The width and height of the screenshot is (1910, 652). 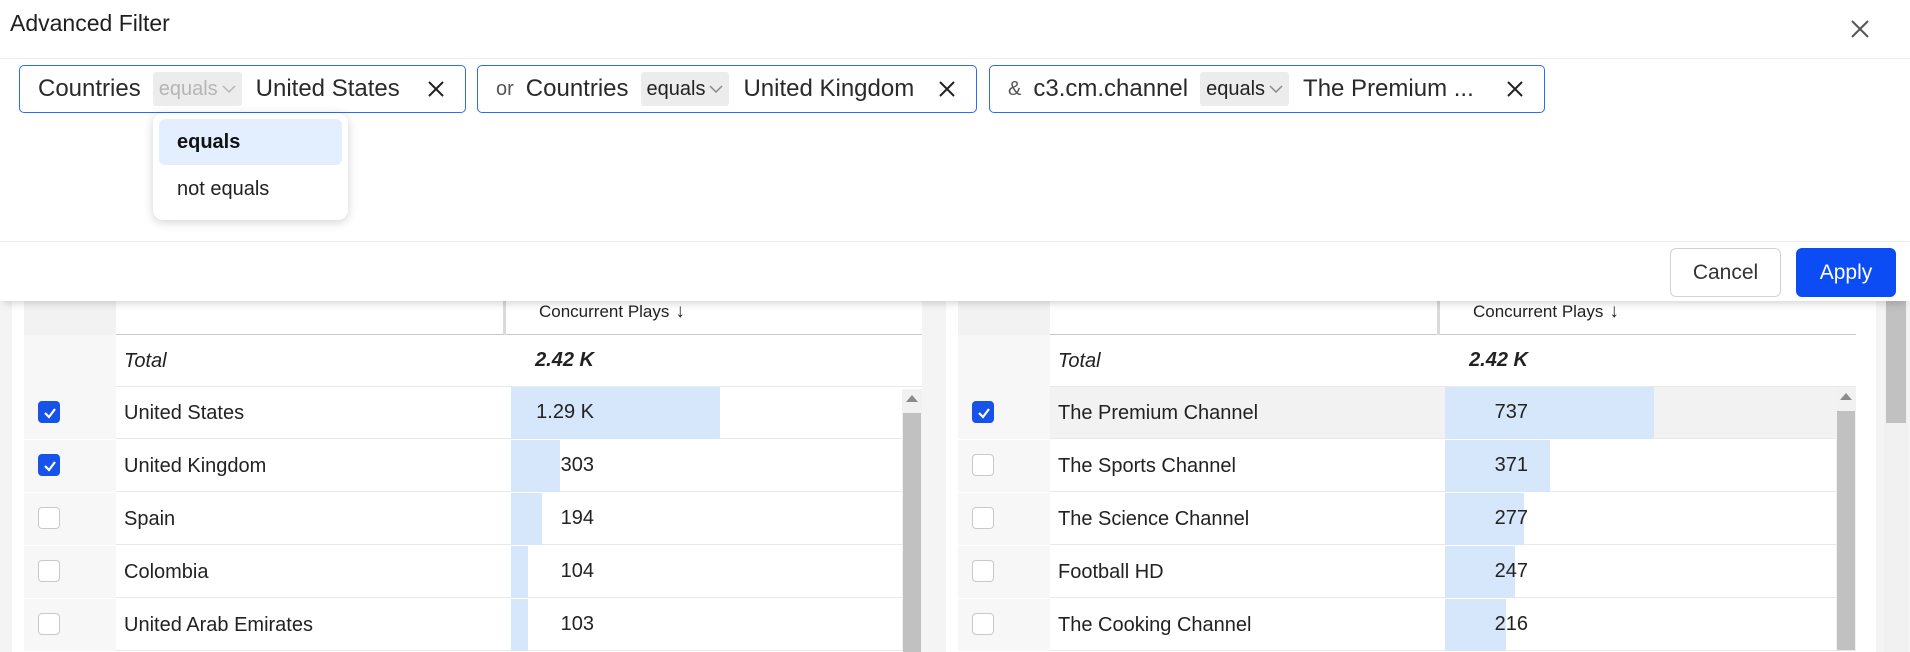 What do you see at coordinates (1896, 476) in the screenshot?
I see `page-scrollbar` at bounding box center [1896, 476].